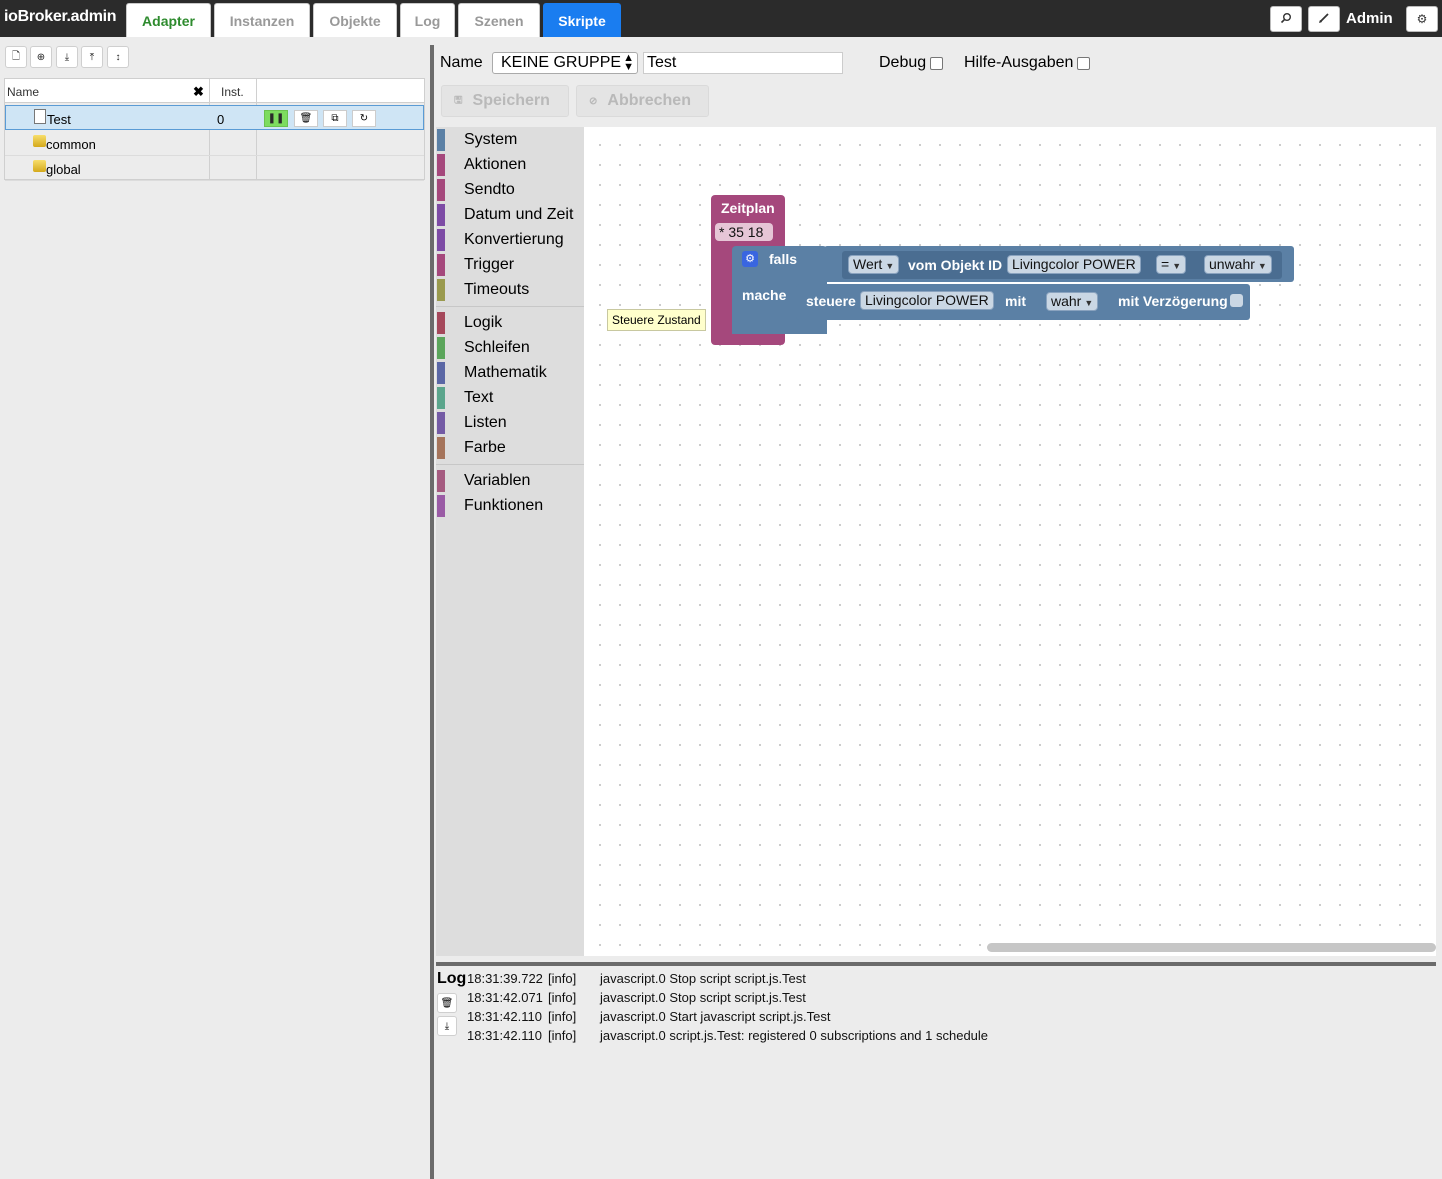 Image resolution: width=1442 pixels, height=1179 pixels. What do you see at coordinates (499, 20) in the screenshot?
I see `tab-szenen: Szenen` at bounding box center [499, 20].